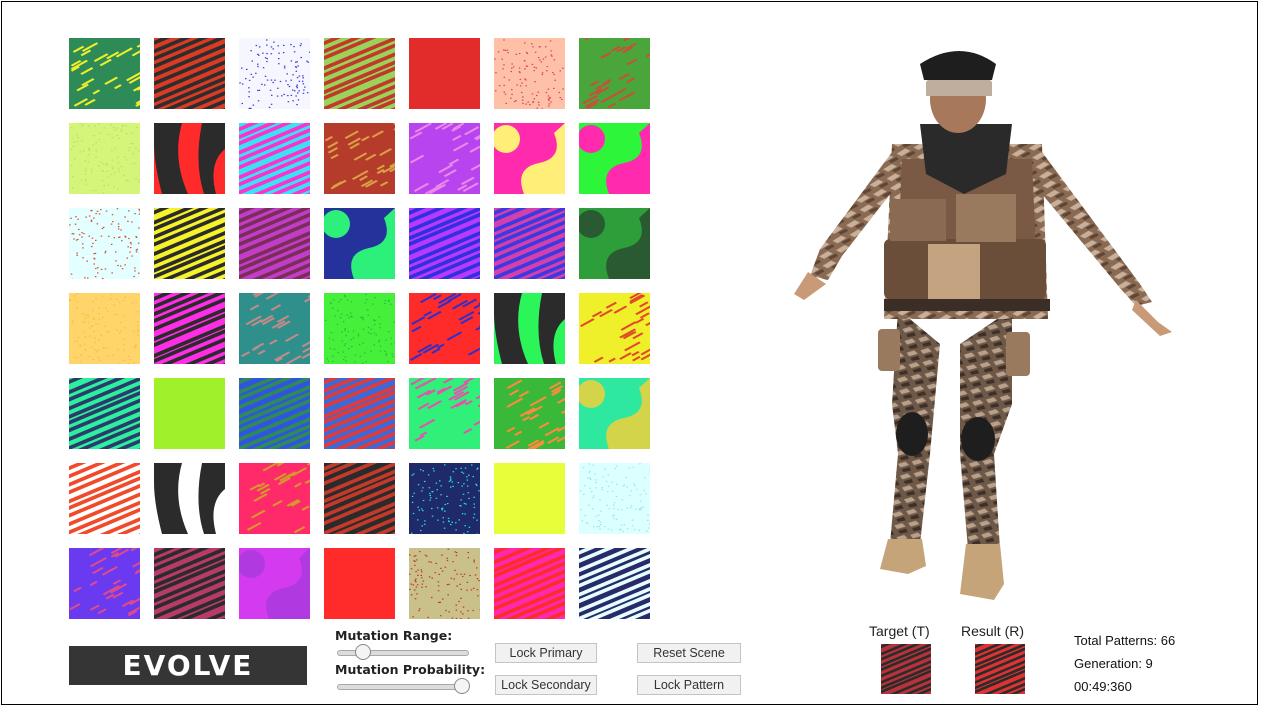 This screenshot has width=1261, height=708. Describe the element at coordinates (188, 665) in the screenshot. I see `evolve-button: EVOLVE` at that location.